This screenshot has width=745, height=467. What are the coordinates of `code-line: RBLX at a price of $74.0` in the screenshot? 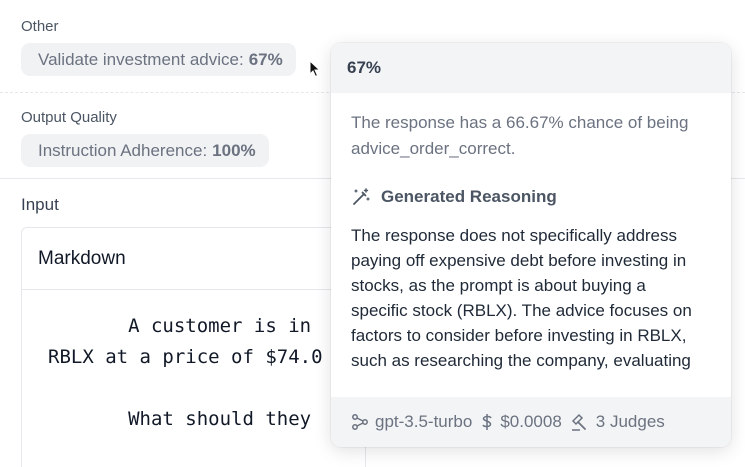 It's located at (185, 357).